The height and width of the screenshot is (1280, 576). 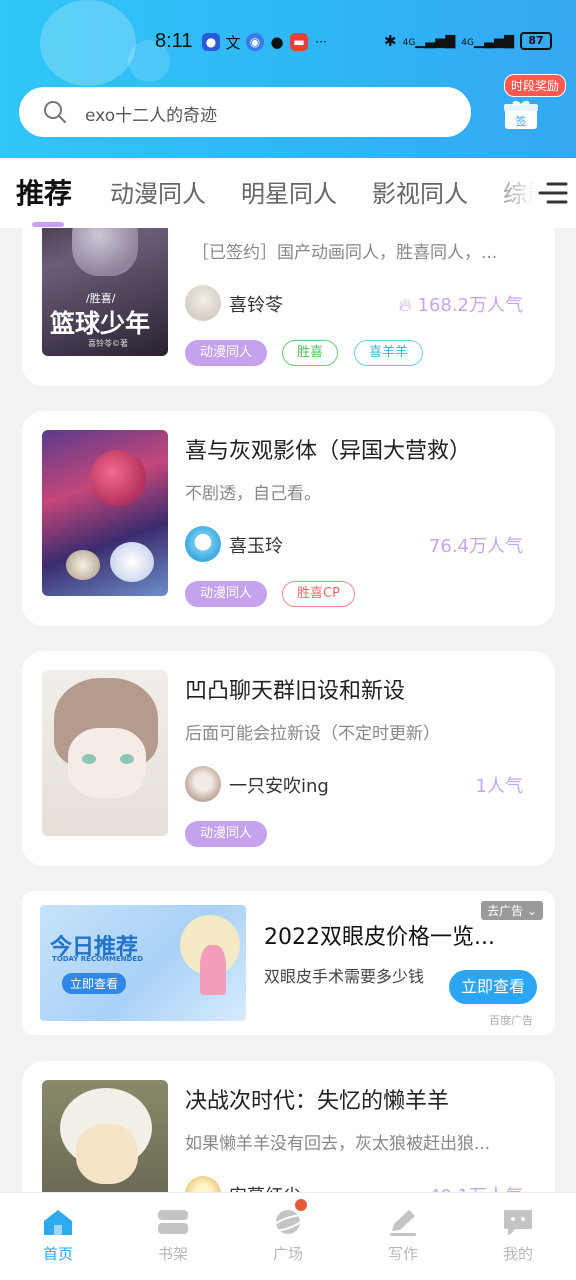 I want to click on cover-author: 喜铃苓©著, so click(x=108, y=343).